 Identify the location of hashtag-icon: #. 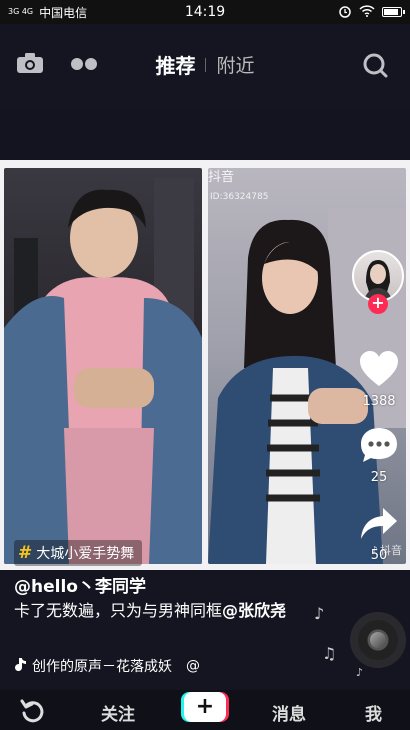
(25, 553).